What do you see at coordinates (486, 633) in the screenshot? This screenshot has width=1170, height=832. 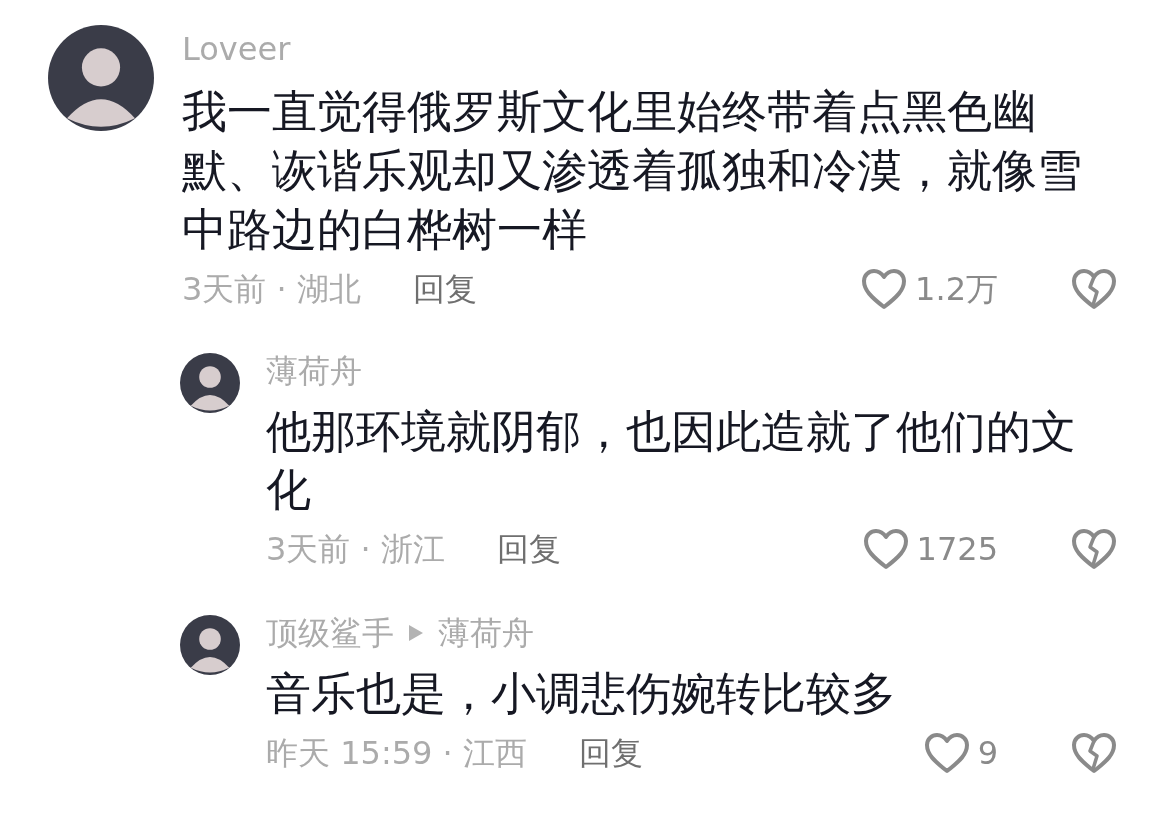 I see `reply-target-username: 薄荷舟` at bounding box center [486, 633].